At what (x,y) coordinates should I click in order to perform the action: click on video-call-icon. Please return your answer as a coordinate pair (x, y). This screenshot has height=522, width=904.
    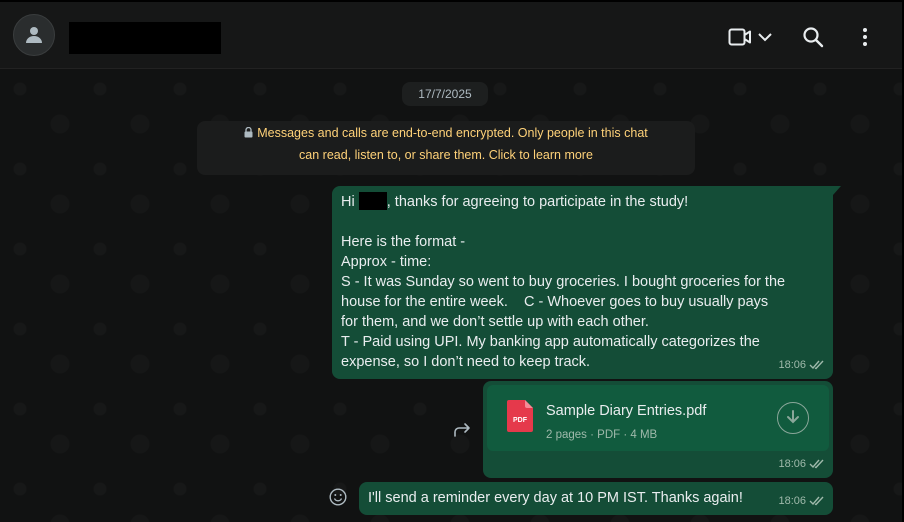
    Looking at the image, I should click on (739, 37).